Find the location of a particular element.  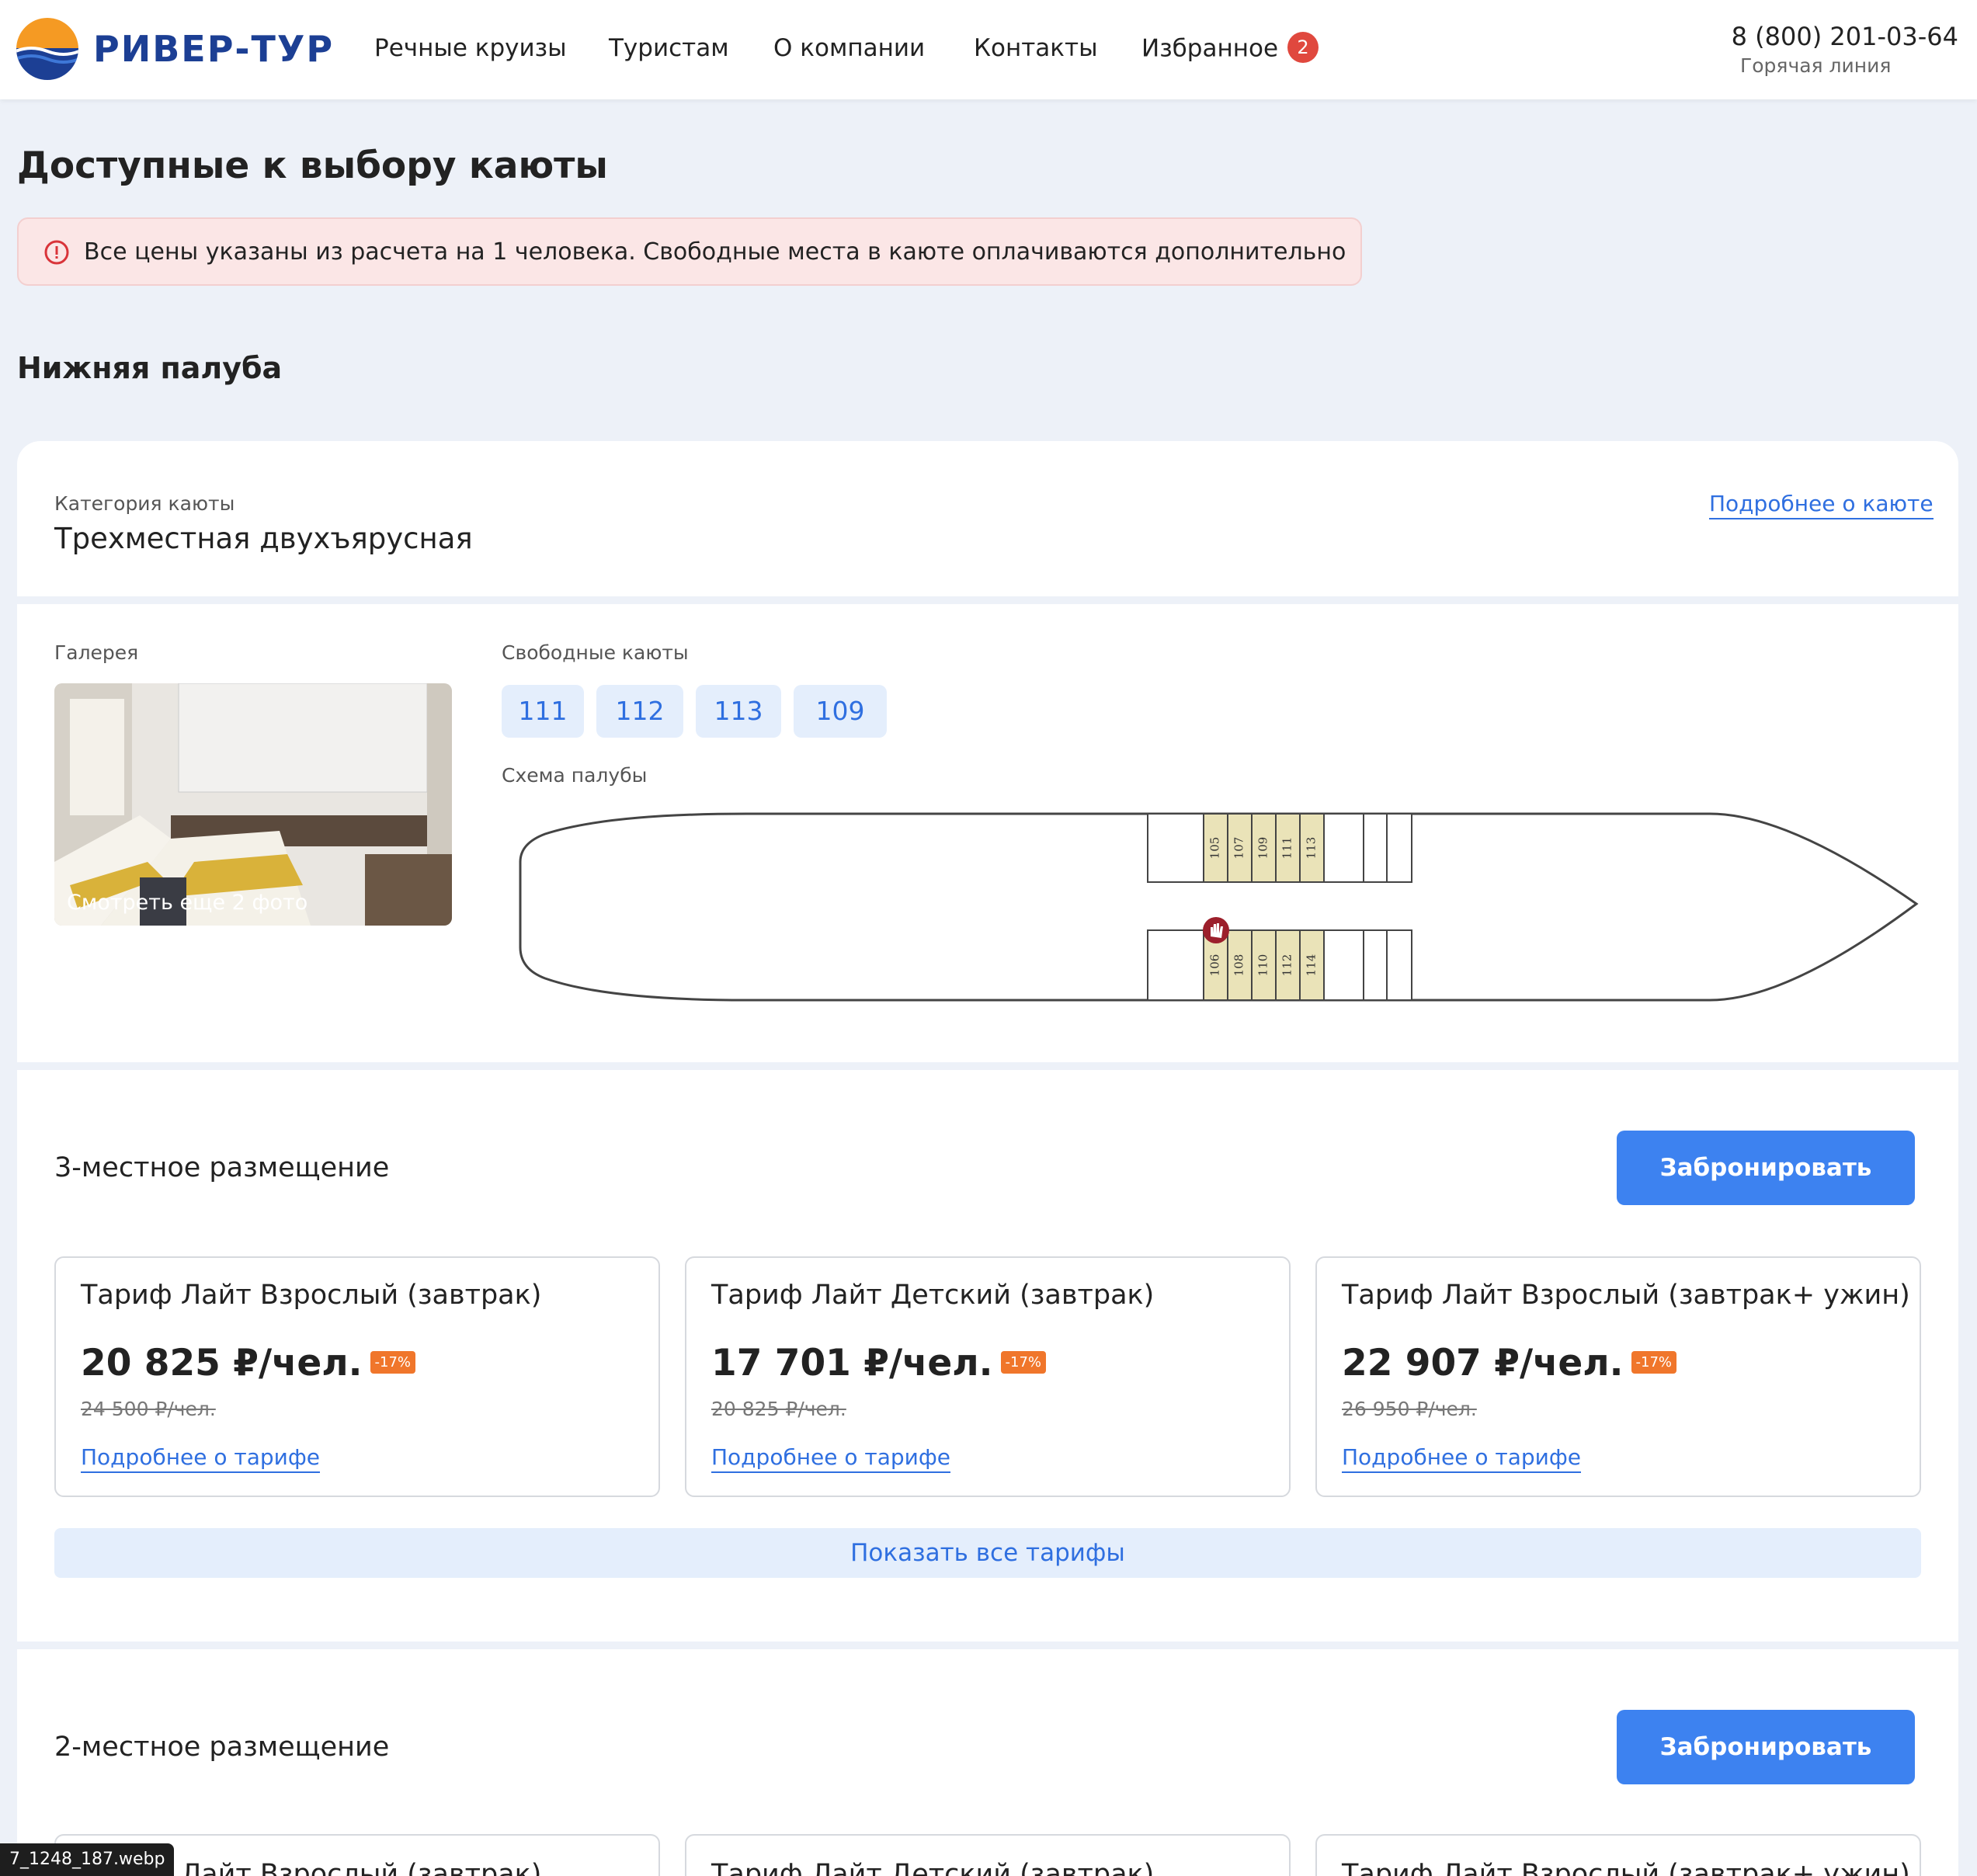

accommodation-title: 3-местное размещение is located at coordinates (222, 1167).